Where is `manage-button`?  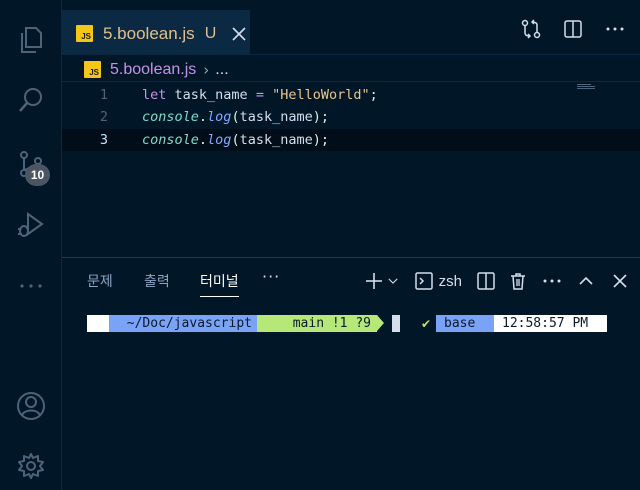 manage-button is located at coordinates (31, 465).